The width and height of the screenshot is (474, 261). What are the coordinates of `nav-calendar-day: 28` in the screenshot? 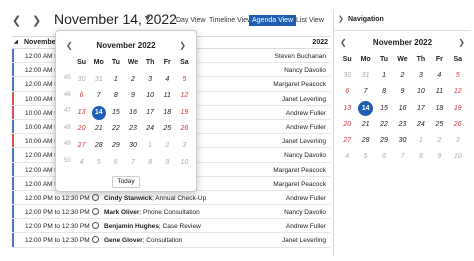 It's located at (365, 141).